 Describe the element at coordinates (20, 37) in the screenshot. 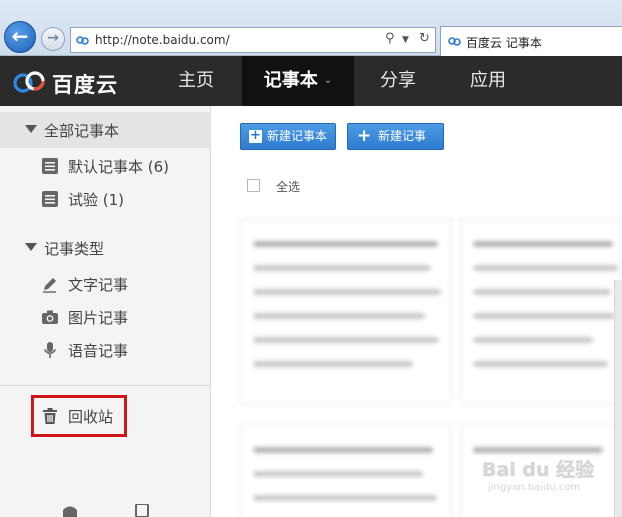

I see `back-button: ←` at that location.